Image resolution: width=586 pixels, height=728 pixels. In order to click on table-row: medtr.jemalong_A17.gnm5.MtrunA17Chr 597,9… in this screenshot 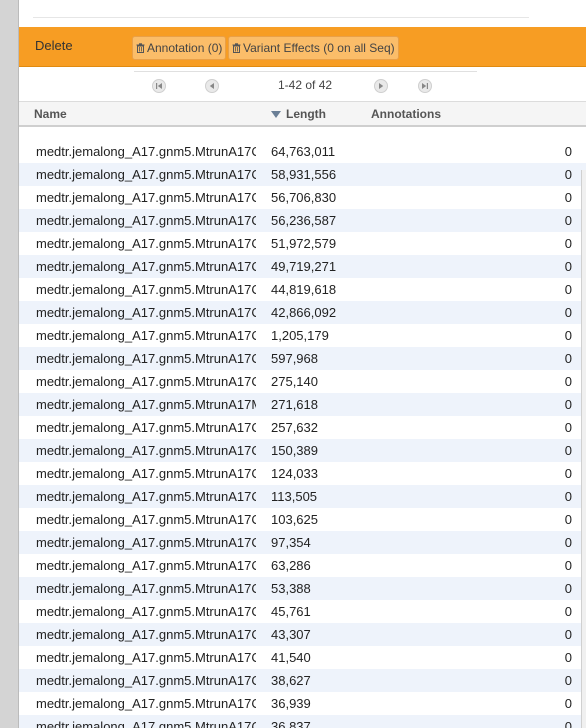, I will do `click(302, 358)`.